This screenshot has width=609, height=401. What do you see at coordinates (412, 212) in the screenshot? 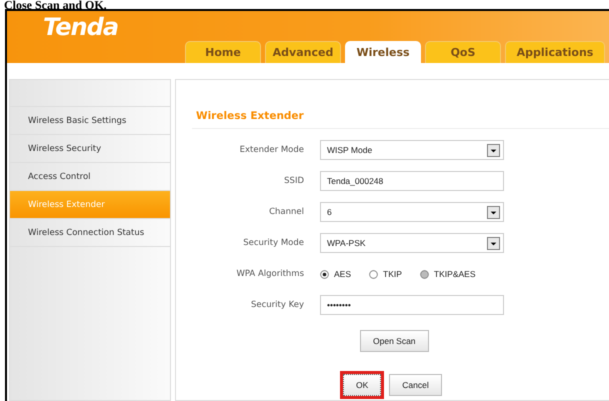
I see `dropdown-field: 6` at bounding box center [412, 212].